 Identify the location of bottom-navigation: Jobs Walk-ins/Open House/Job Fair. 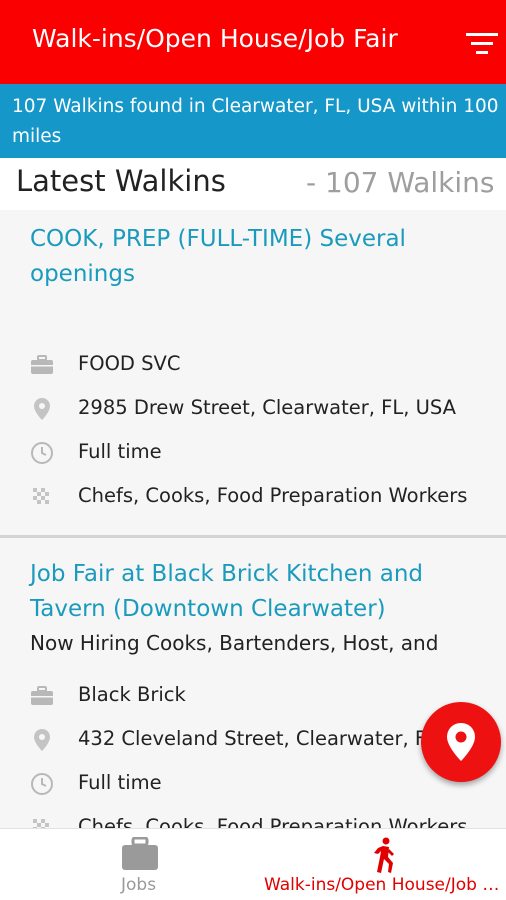
(253, 864).